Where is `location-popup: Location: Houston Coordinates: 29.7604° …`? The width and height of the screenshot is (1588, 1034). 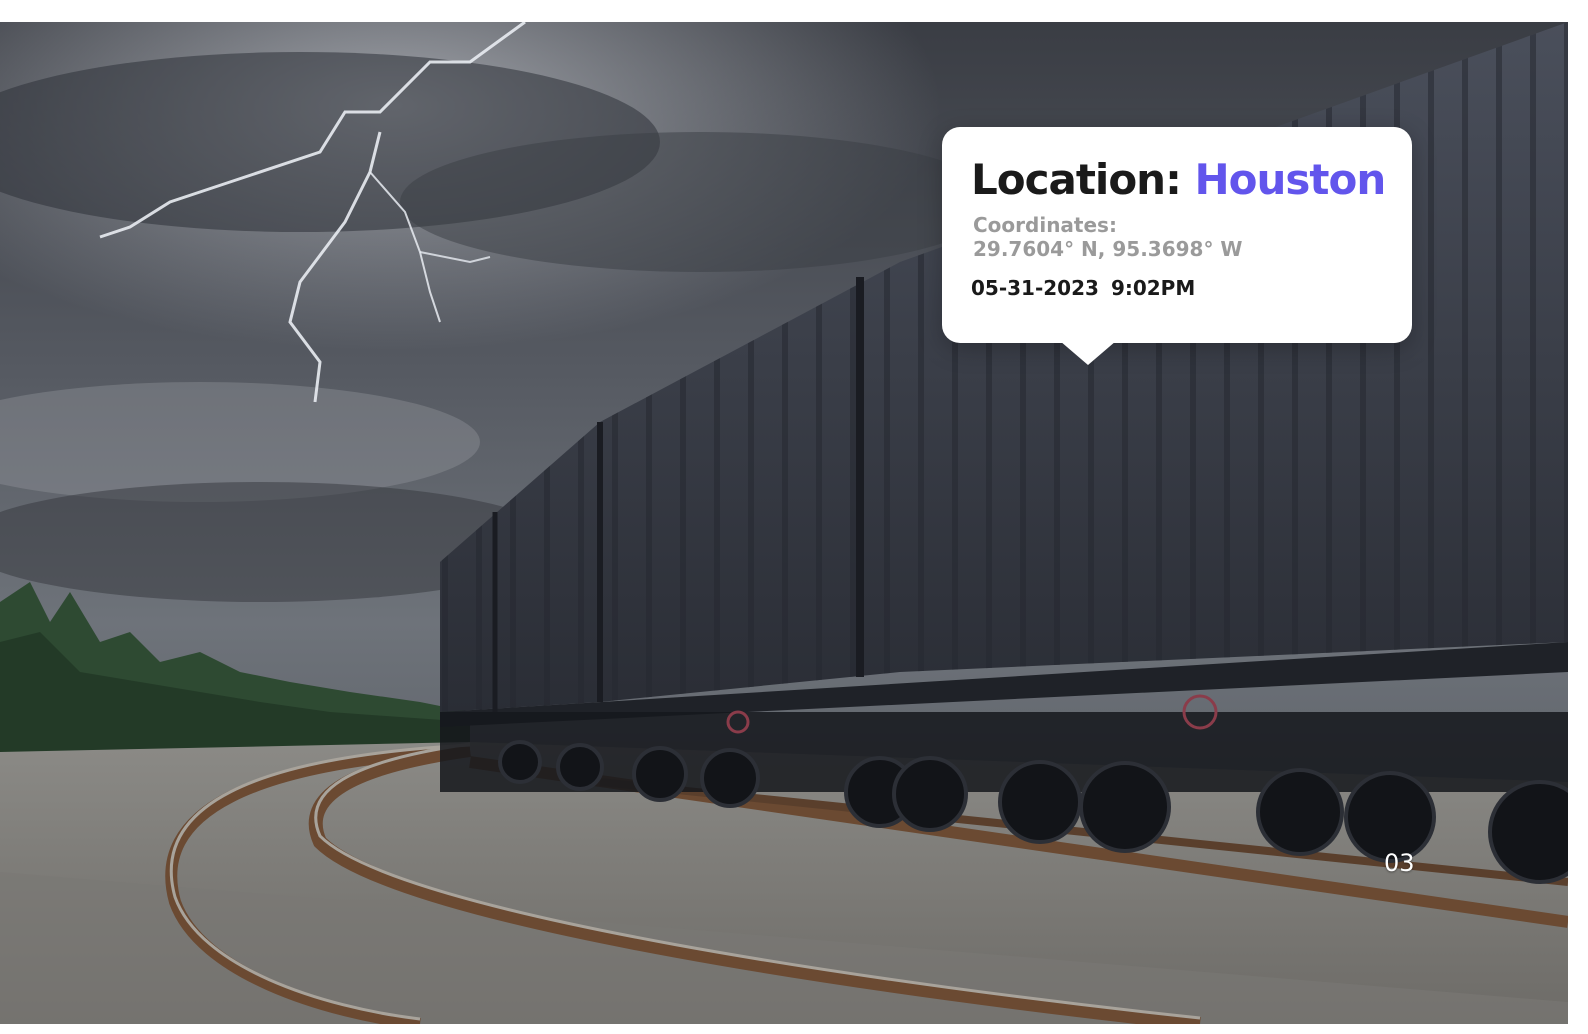
location-popup: Location: Houston Coordinates: 29.7604° … is located at coordinates (1177, 246).